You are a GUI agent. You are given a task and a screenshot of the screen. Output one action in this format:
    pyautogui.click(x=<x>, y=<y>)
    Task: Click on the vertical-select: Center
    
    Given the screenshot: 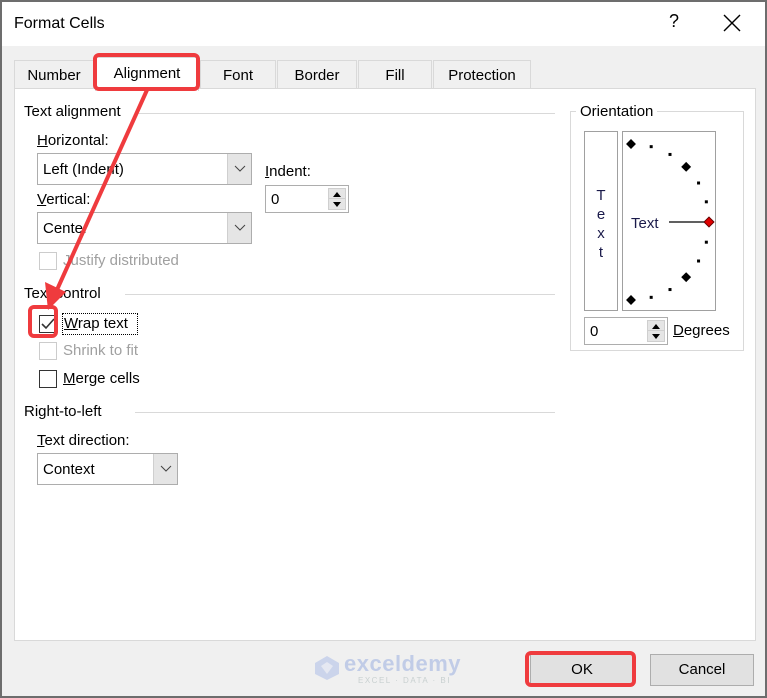 What is the action you would take?
    pyautogui.click(x=144, y=228)
    